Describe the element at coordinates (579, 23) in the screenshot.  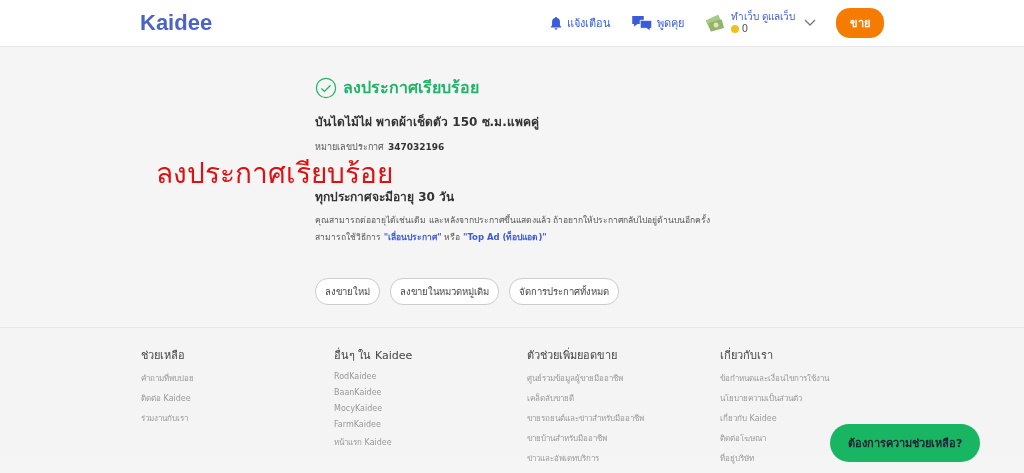
I see `notifications-link: แจ้งเตือน` at that location.